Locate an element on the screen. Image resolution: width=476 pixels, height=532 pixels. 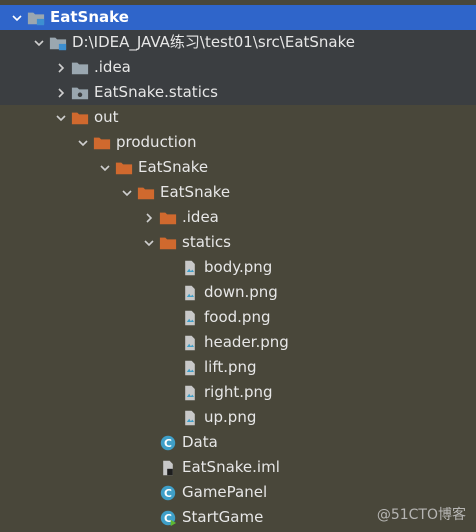
tree-row-file: header.png is located at coordinates (238, 342).